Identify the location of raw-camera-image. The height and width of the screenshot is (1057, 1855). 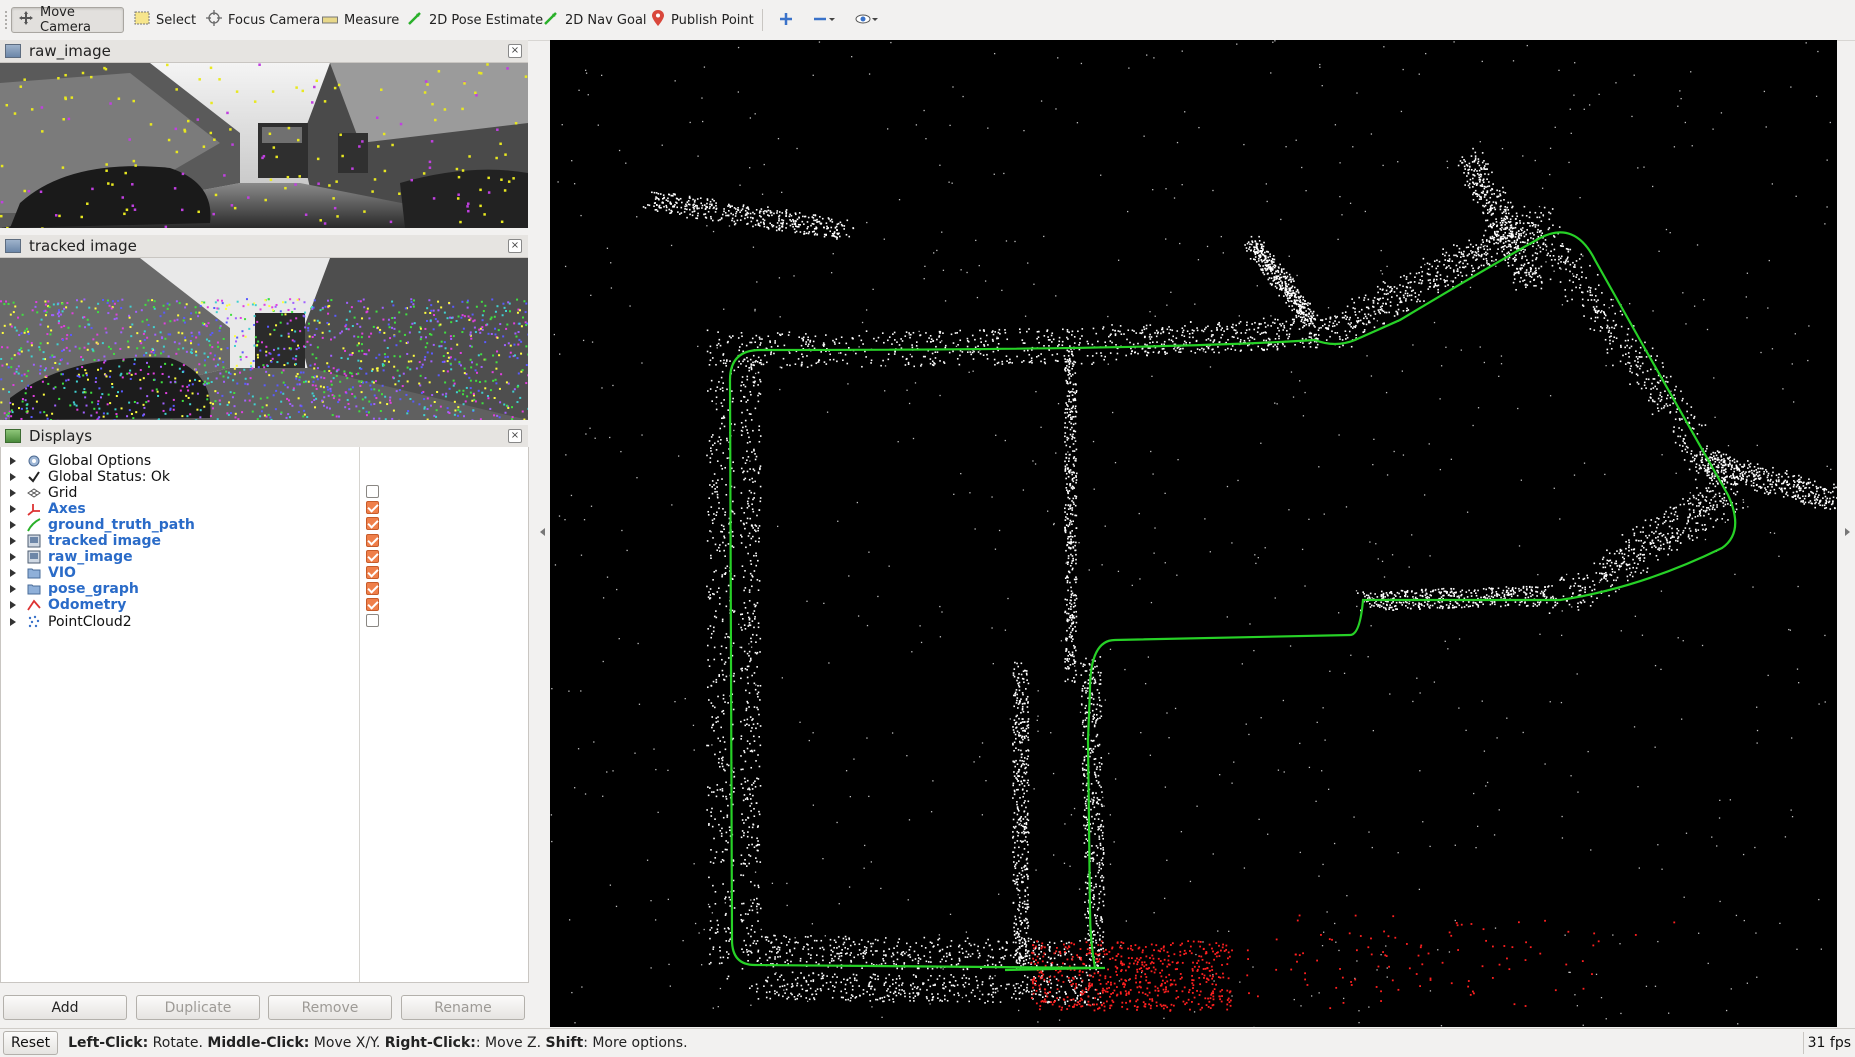
(264, 145).